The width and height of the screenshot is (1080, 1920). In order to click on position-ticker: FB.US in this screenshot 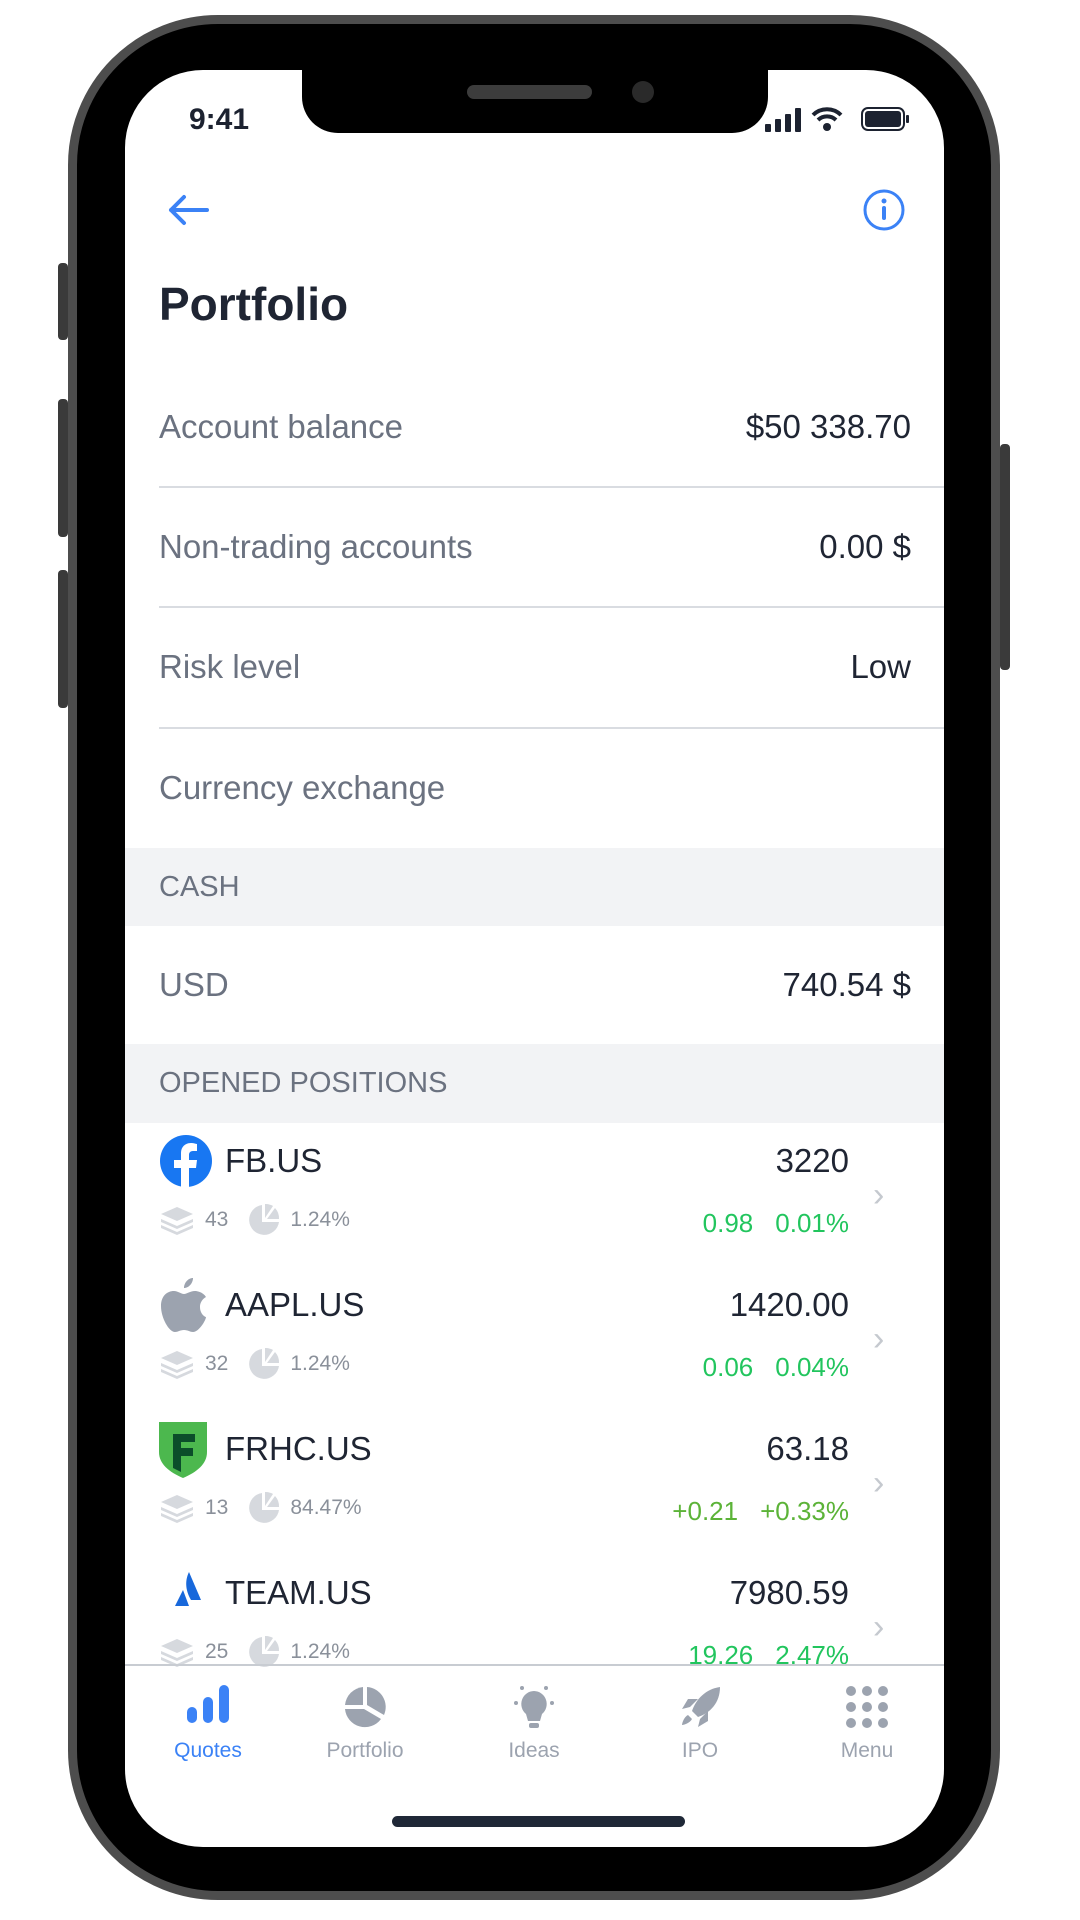, I will do `click(274, 1160)`.